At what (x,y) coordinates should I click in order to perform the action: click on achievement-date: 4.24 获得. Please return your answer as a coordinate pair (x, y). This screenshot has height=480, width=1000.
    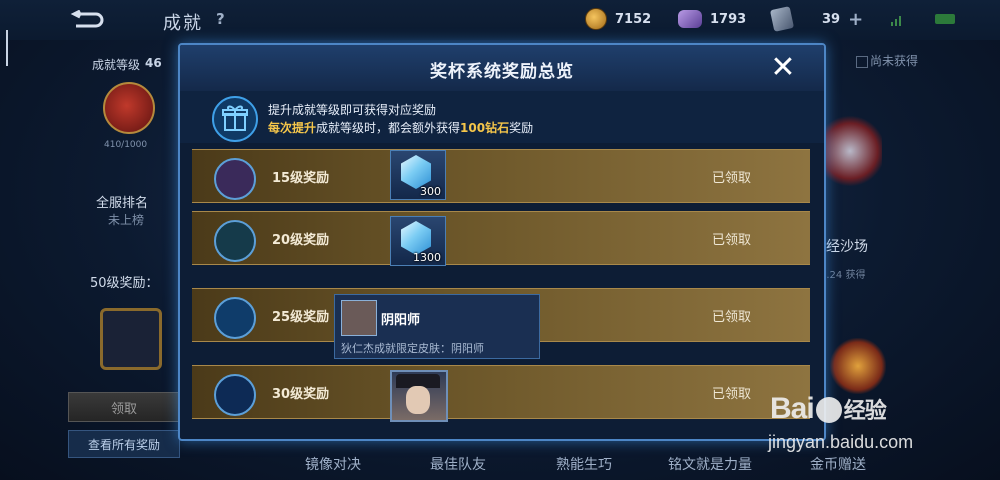
    Looking at the image, I should click on (843, 275).